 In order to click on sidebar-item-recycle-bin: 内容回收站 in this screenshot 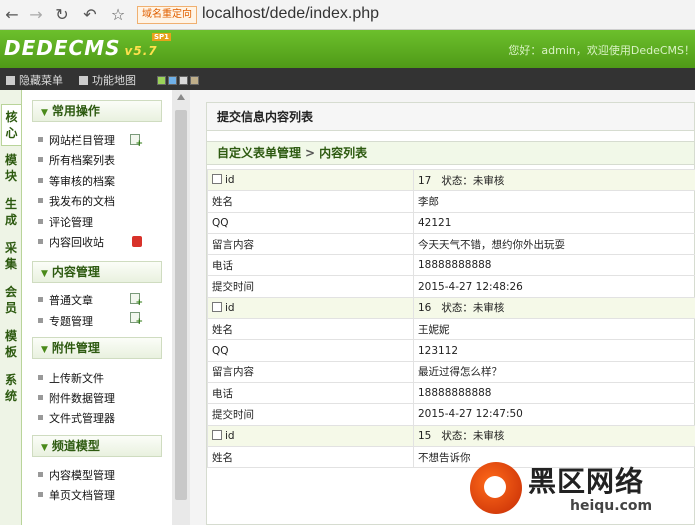, I will do `click(71, 242)`.